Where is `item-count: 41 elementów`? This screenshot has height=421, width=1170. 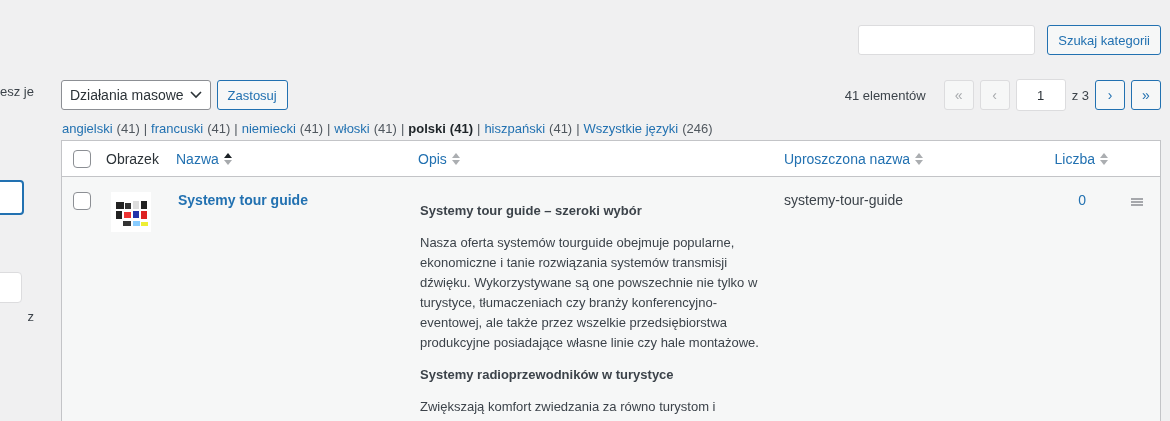 item-count: 41 elementów is located at coordinates (885, 95).